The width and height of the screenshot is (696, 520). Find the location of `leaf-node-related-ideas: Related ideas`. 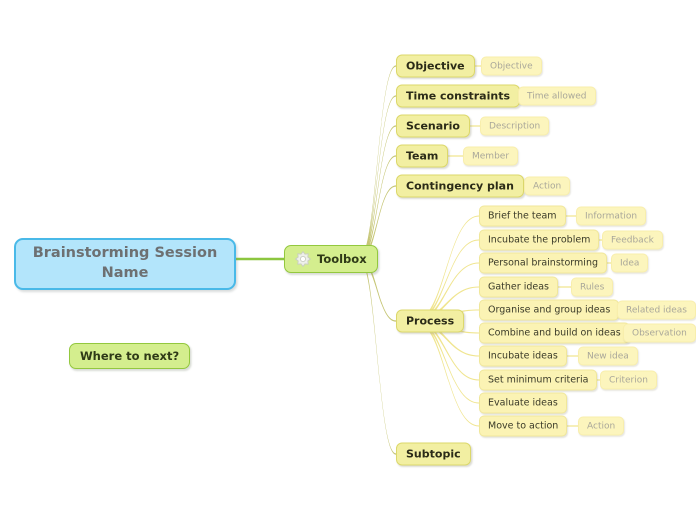

leaf-node-related-ideas: Related ideas is located at coordinates (656, 310).